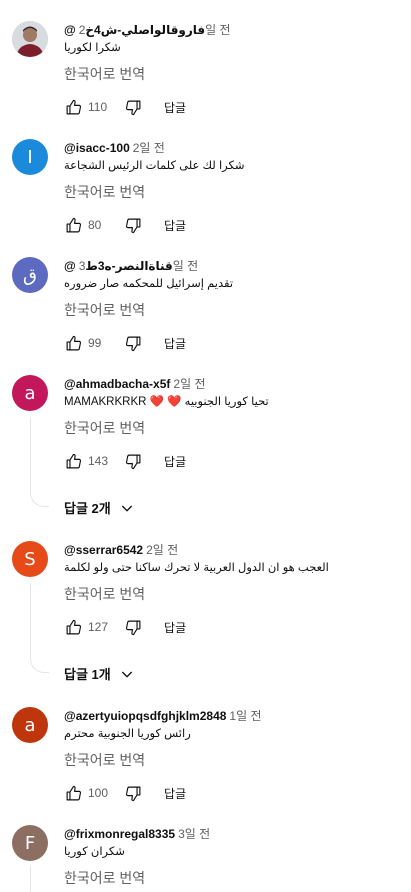 This screenshot has height=892, width=411. I want to click on comment-time: 3일 전, so click(194, 834).